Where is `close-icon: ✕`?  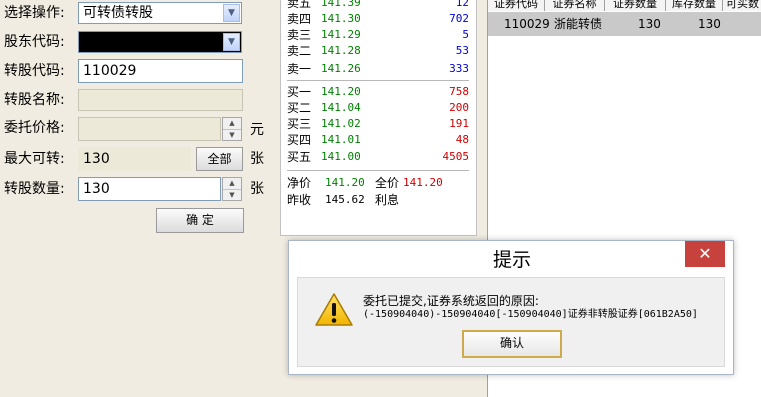
close-icon: ✕ is located at coordinates (705, 254).